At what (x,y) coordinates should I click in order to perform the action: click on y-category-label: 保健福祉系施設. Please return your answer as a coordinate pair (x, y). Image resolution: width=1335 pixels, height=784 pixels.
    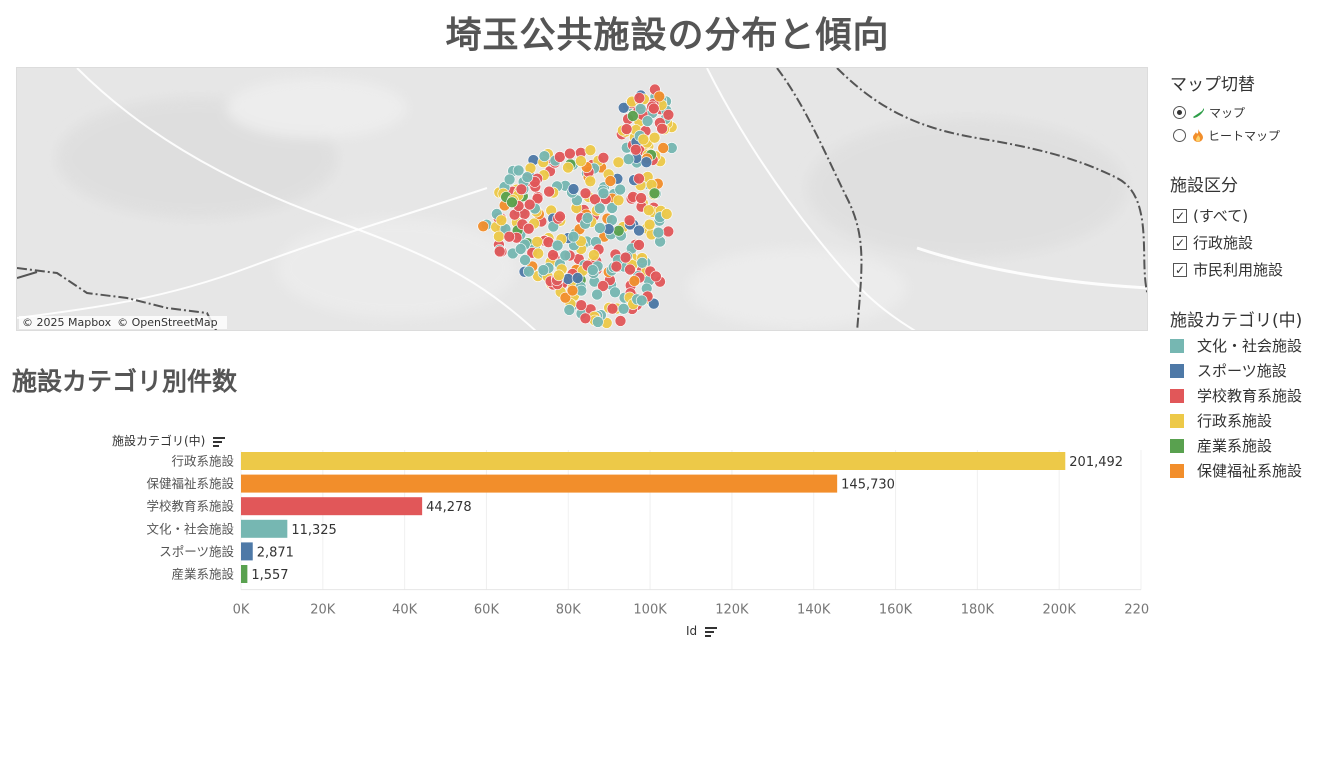
    Looking at the image, I should click on (190, 483).